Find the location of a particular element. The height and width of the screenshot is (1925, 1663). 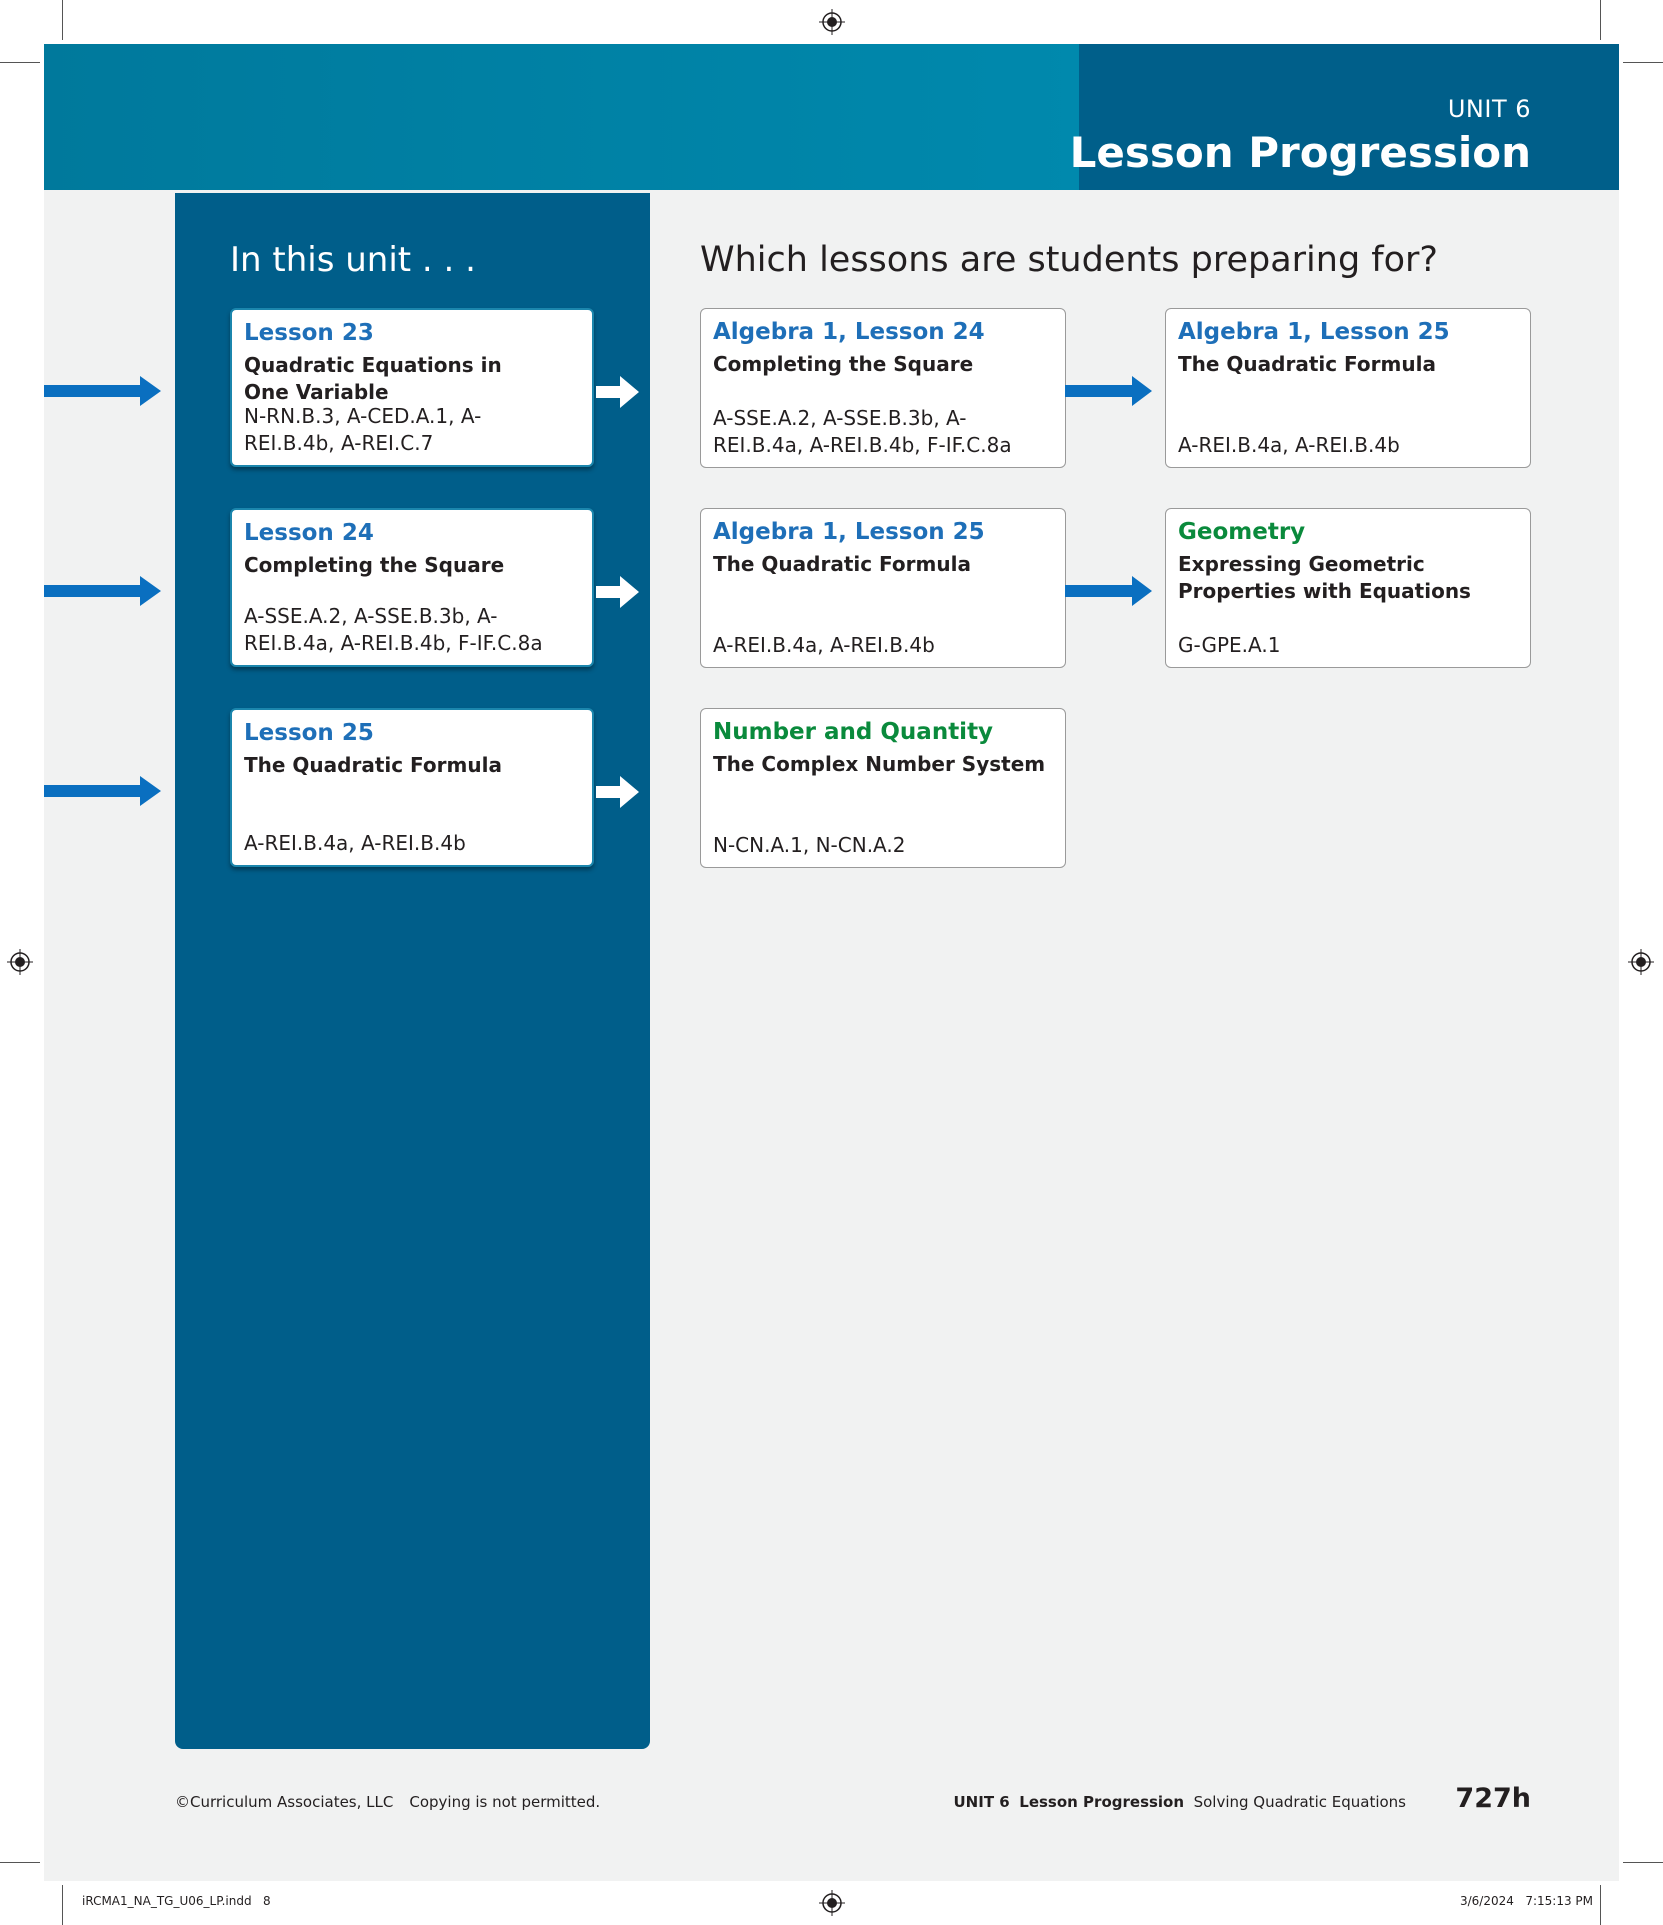

lesson-title: Lesson 25 is located at coordinates (309, 733).